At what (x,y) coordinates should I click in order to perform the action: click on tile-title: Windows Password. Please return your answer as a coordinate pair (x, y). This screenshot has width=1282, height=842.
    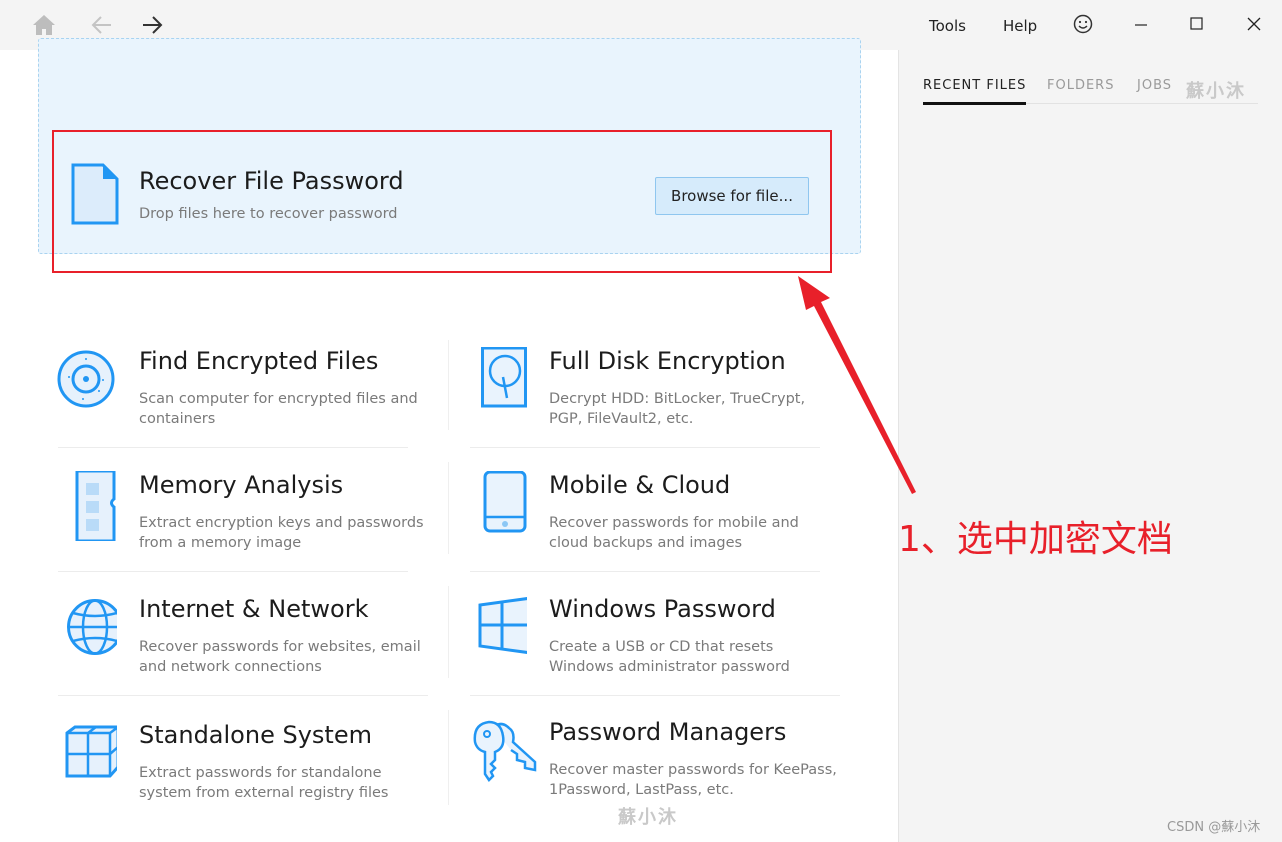
    Looking at the image, I should click on (662, 609).